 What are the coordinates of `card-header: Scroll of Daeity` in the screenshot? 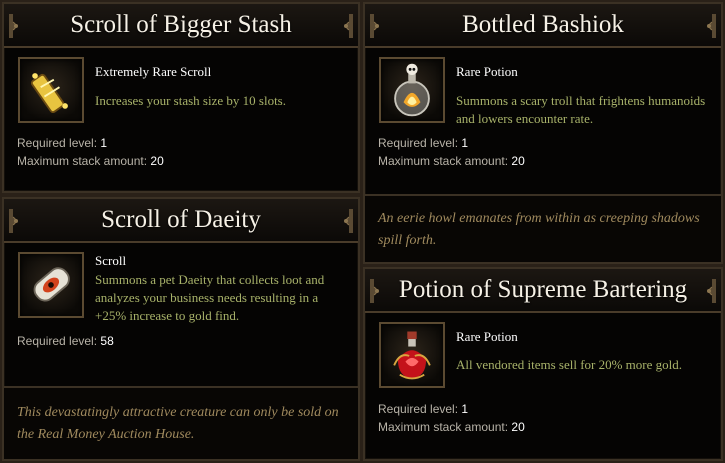 It's located at (181, 221).